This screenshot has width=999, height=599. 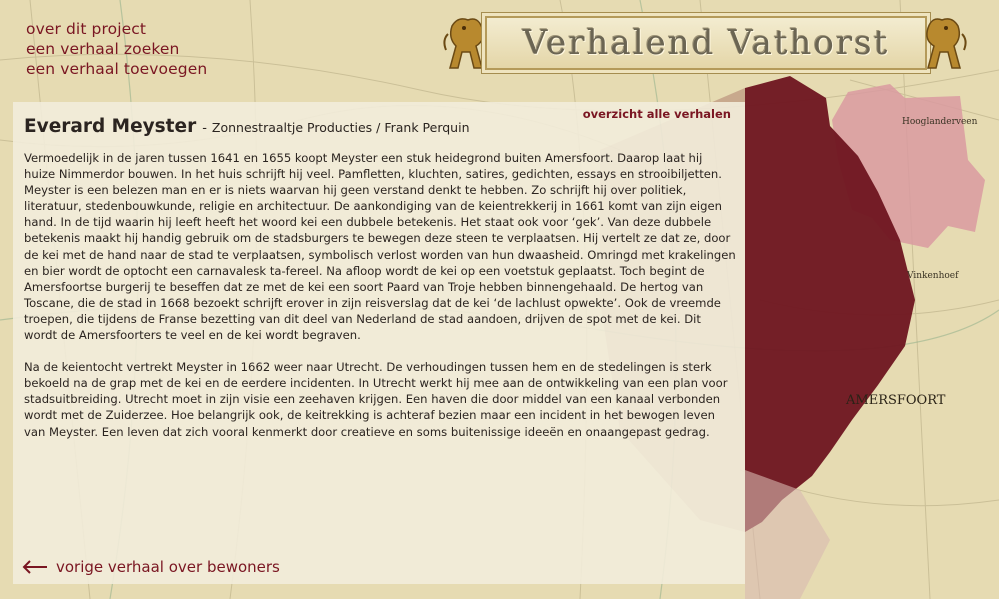 I want to click on nav-search-story: een verhaal zoeken, so click(x=116, y=49).